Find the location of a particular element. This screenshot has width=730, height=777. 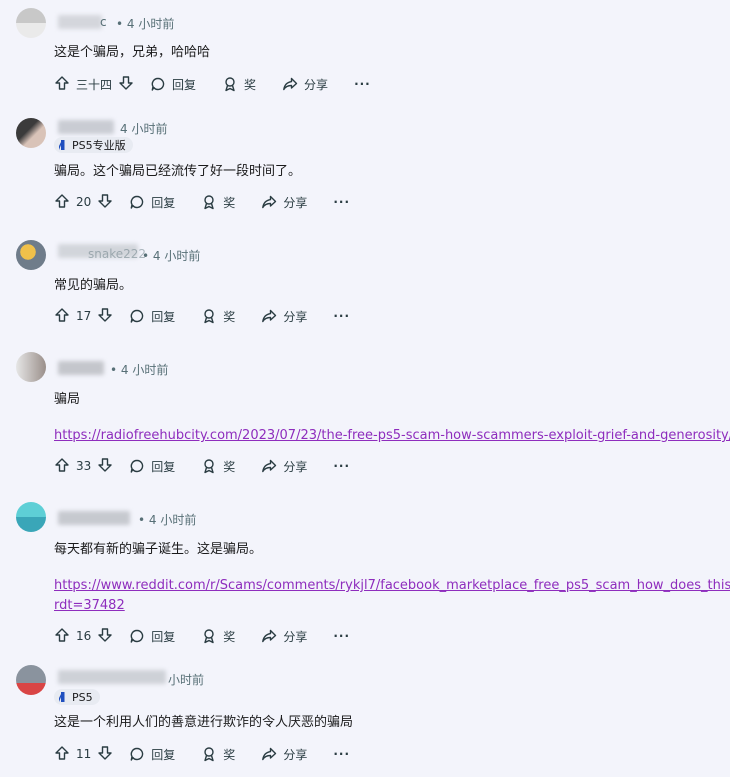

vote-group: 11 is located at coordinates (83, 754).